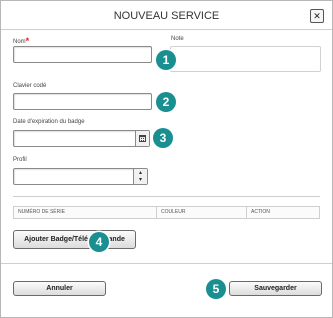 The image size is (333, 318). What do you see at coordinates (59, 288) in the screenshot?
I see `cancel-button: Annuler` at bounding box center [59, 288].